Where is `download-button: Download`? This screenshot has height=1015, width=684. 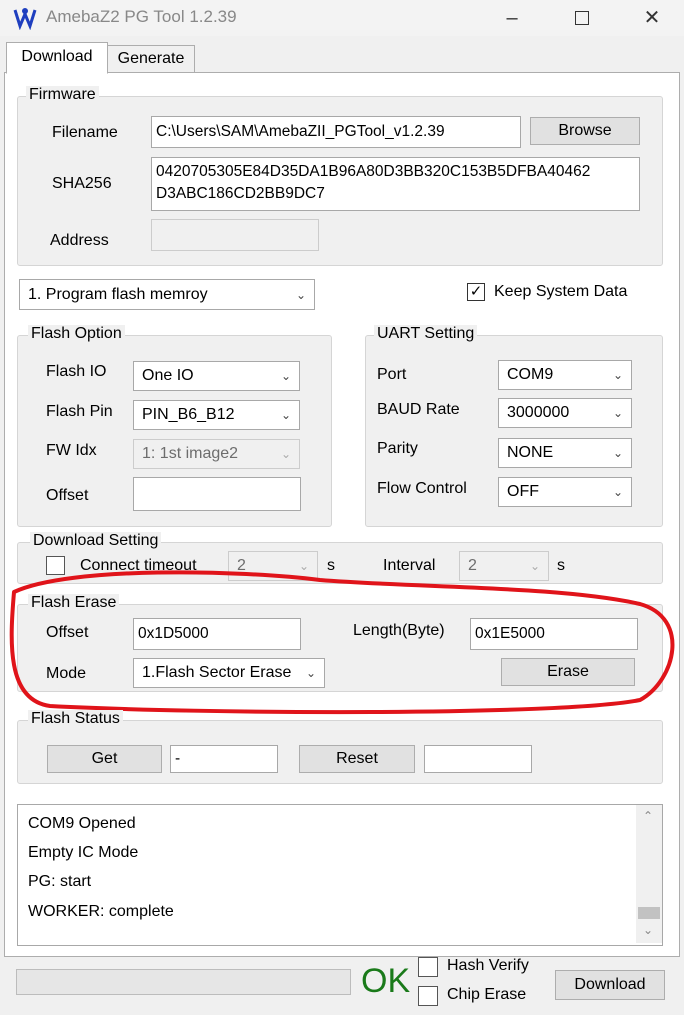 download-button: Download is located at coordinates (610, 985).